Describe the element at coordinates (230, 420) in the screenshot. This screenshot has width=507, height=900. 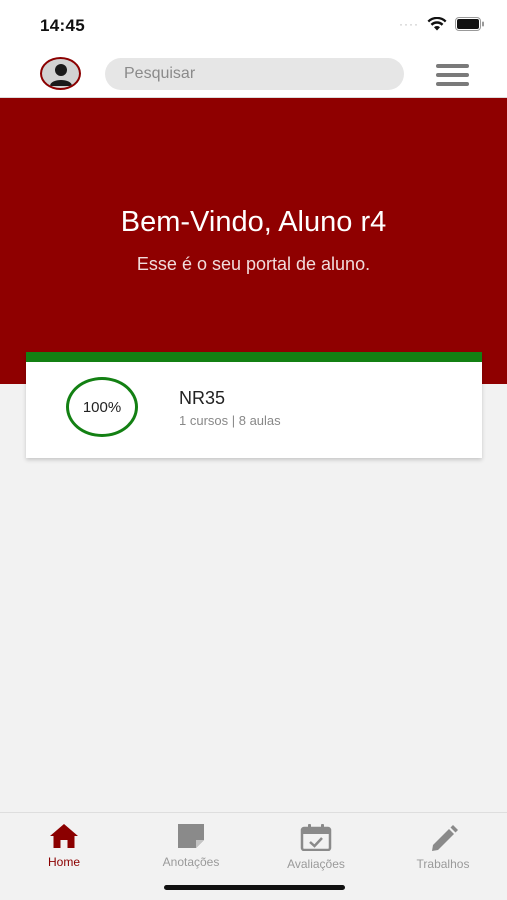
I see `course-meta: 1 cursos | 8 aulas` at that location.